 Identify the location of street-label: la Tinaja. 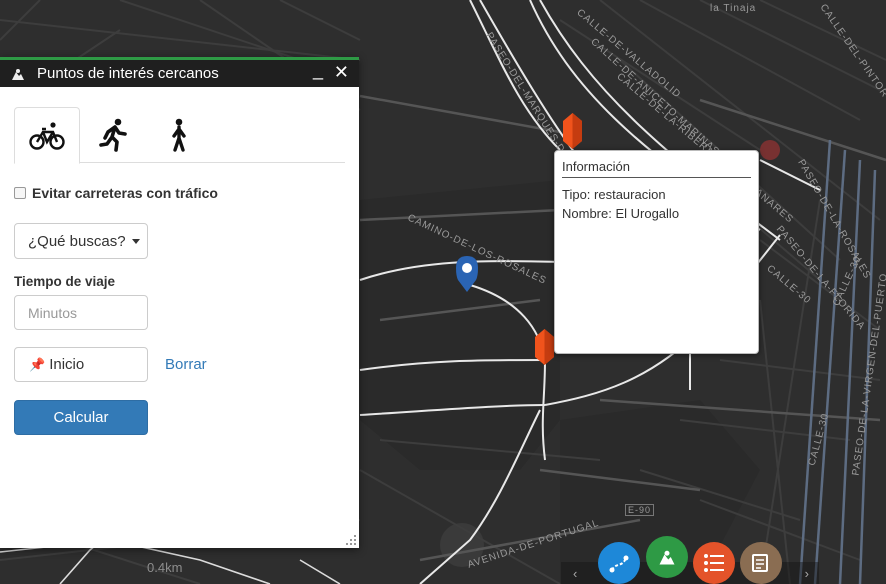
(733, 8).